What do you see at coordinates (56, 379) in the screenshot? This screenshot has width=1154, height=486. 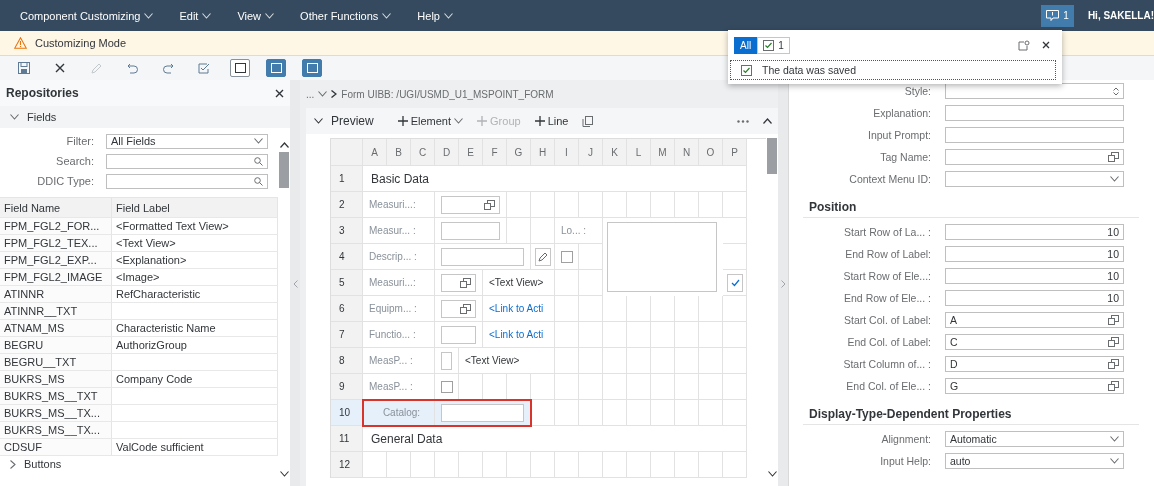 I see `table-cell: BUKRS_MS` at bounding box center [56, 379].